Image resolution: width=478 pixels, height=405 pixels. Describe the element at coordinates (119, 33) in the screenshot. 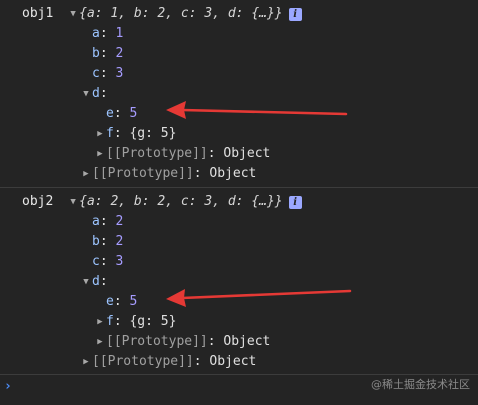

I see `property-value: 1` at that location.